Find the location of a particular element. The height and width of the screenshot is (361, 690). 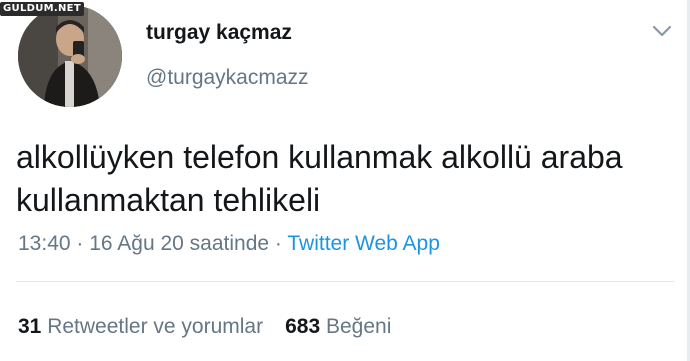

retweets-stat: 31 Retweetler ve yorumlar is located at coordinates (140, 326).